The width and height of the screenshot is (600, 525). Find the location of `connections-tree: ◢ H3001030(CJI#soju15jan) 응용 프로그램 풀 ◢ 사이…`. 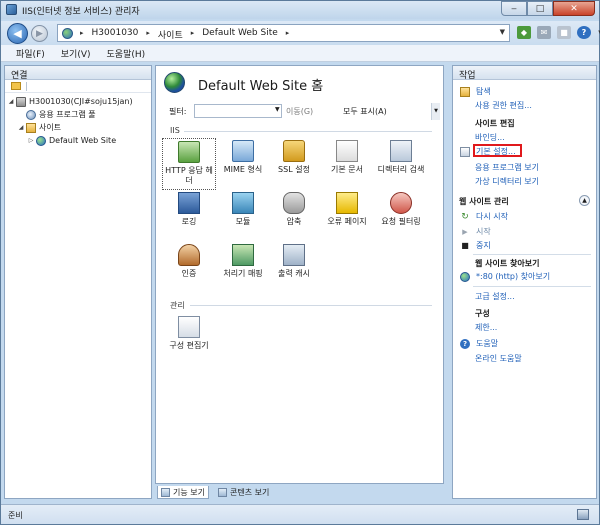

connections-tree: ◢ H3001030(CJI#soju15jan) 응용 프로그램 풀 ◢ 사이… is located at coordinates (78, 120).